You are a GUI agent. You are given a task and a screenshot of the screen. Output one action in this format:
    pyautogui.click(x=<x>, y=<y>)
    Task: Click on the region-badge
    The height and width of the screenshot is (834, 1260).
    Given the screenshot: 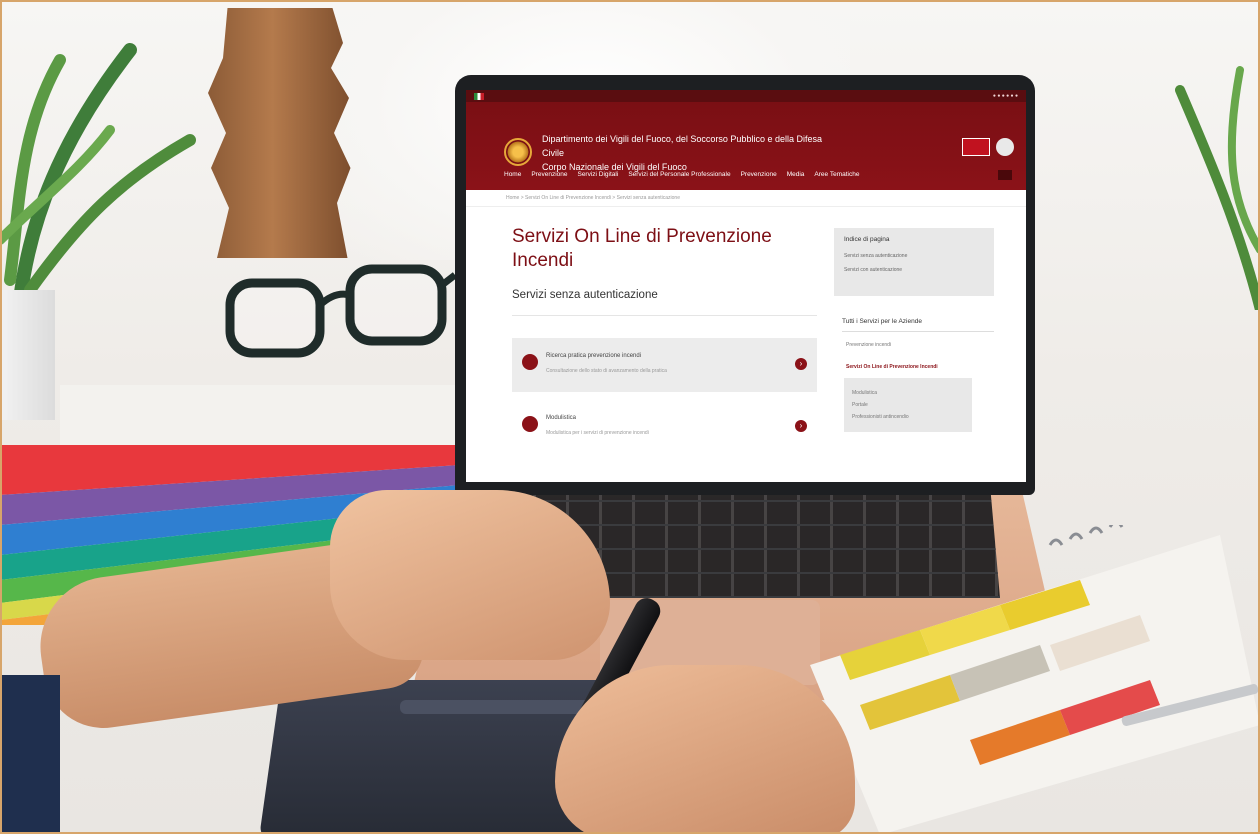 What is the action you would take?
    pyautogui.click(x=976, y=147)
    